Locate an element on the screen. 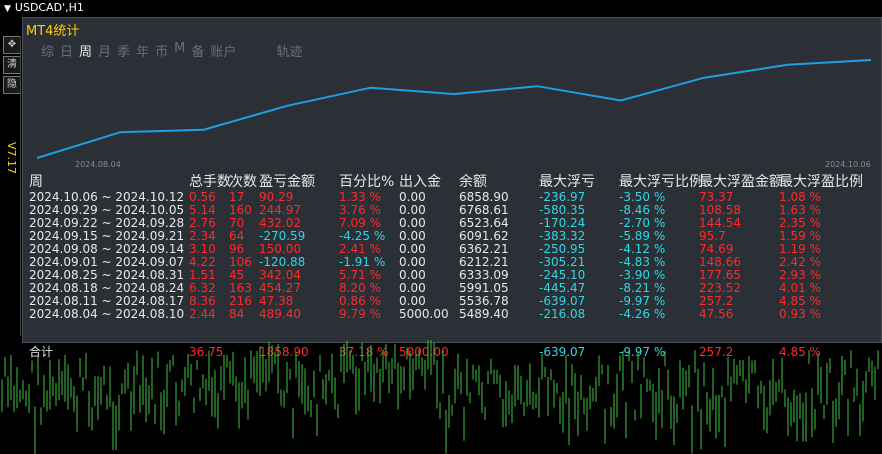 The width and height of the screenshot is (882, 454). left-toolbar: ✥ 清 隐 is located at coordinates (12, 66).